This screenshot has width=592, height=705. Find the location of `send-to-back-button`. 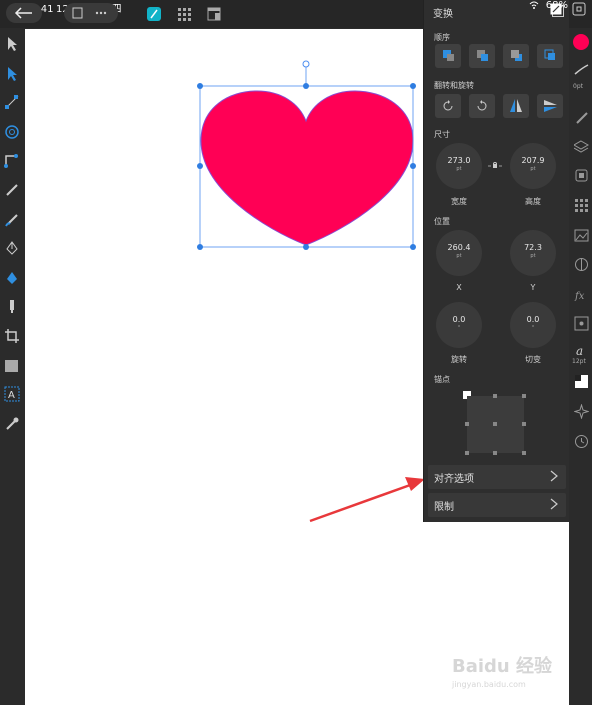

send-to-back-button is located at coordinates (448, 56).